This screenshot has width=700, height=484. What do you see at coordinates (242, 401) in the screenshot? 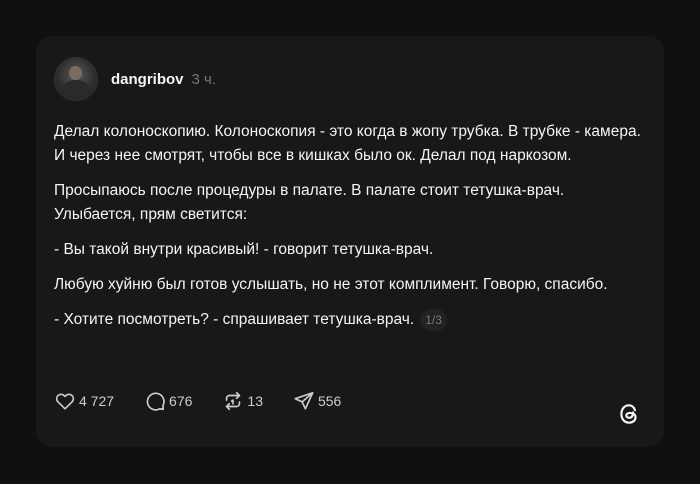
I see `repost-button: 13` at bounding box center [242, 401].